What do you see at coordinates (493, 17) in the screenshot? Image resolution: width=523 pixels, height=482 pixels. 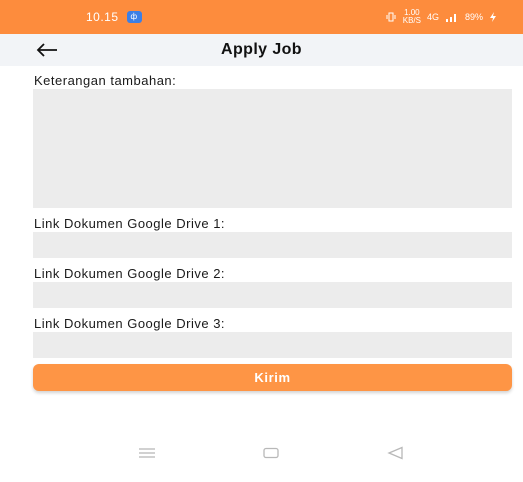 I see `charging-icon` at bounding box center [493, 17].